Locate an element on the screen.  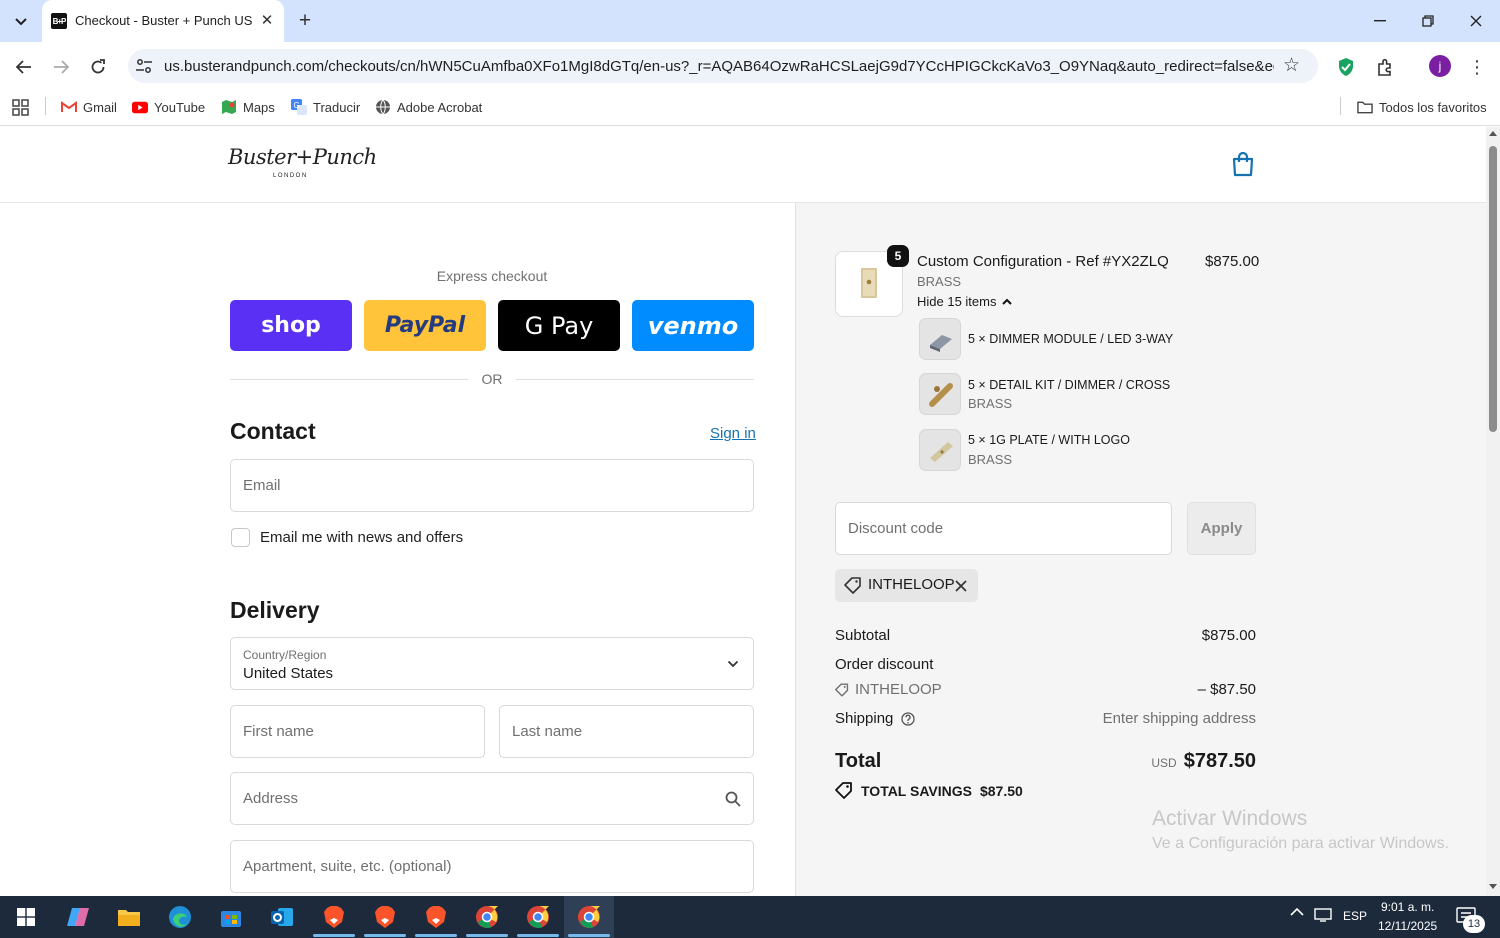
youtube-icon is located at coordinates (140, 107).